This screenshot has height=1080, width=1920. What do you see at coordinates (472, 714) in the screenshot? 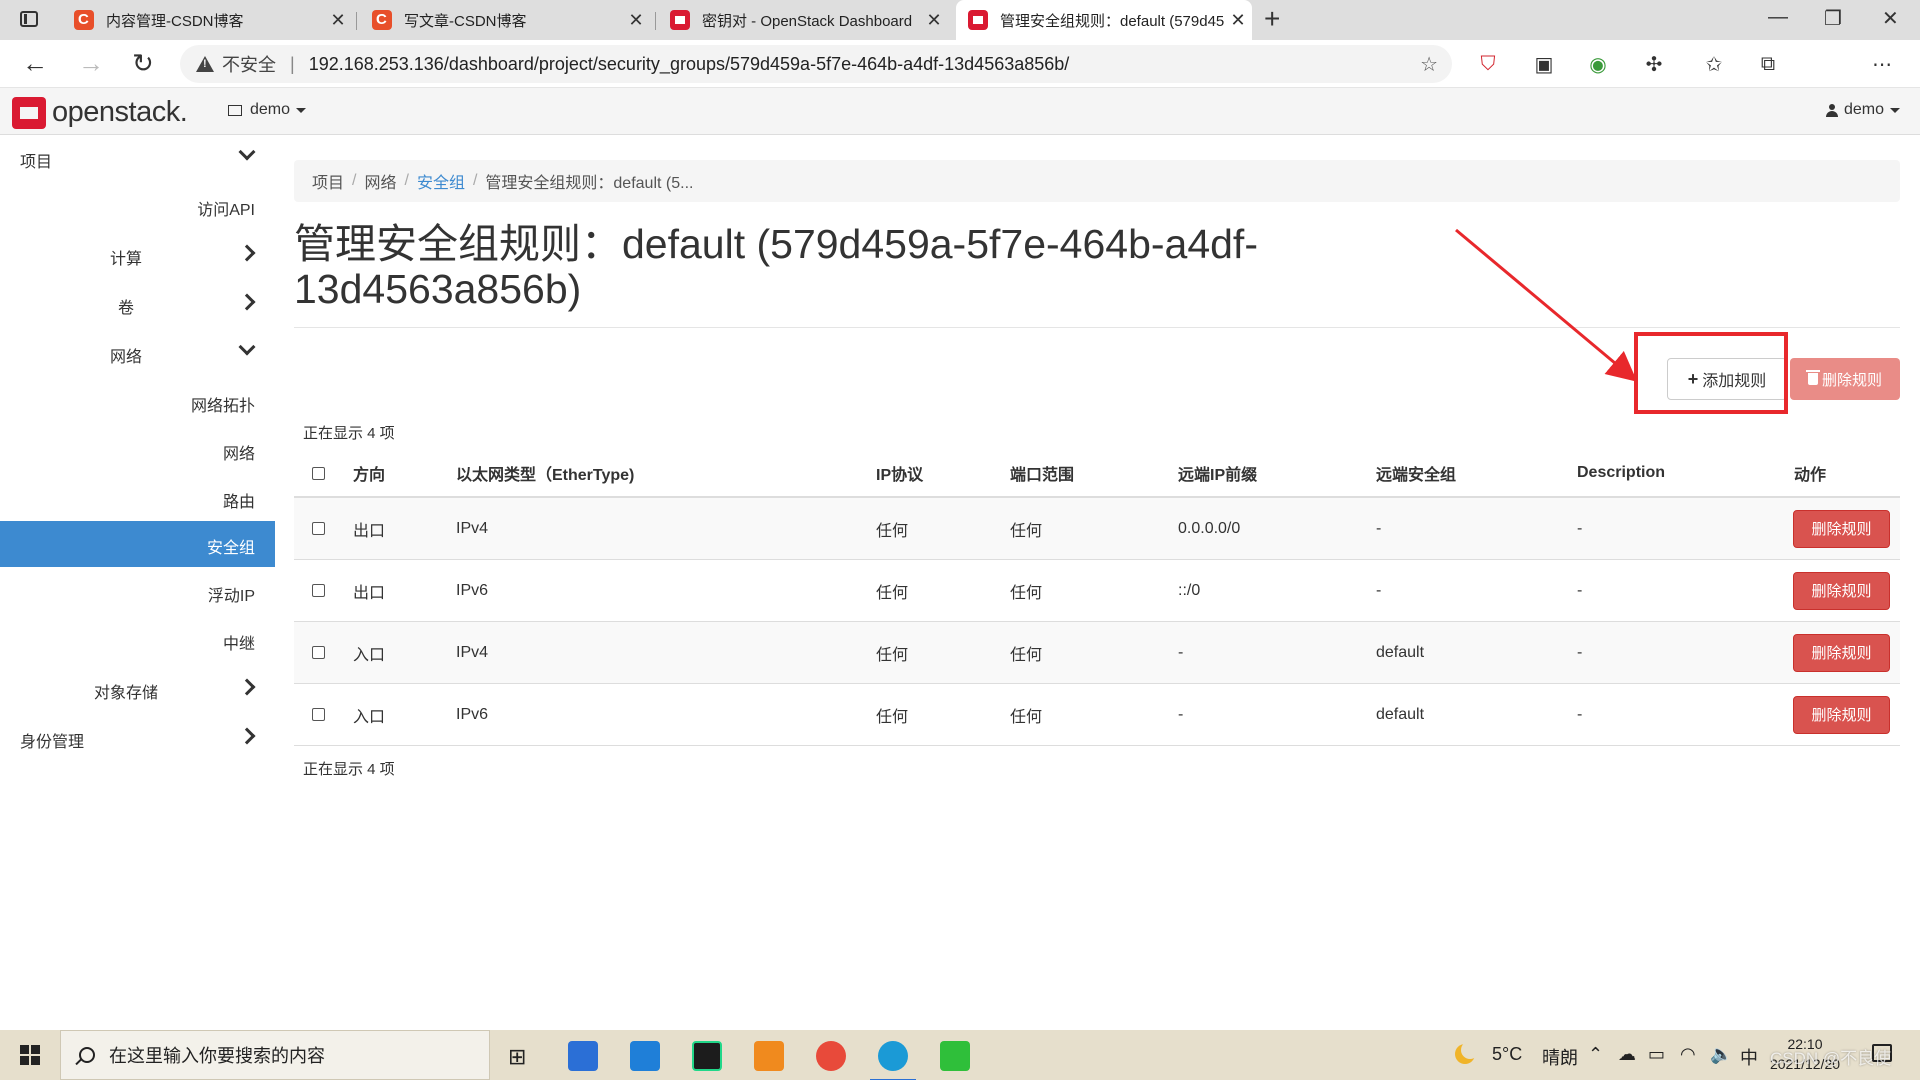
I see `cell-ethertype: IPv6` at bounding box center [472, 714].